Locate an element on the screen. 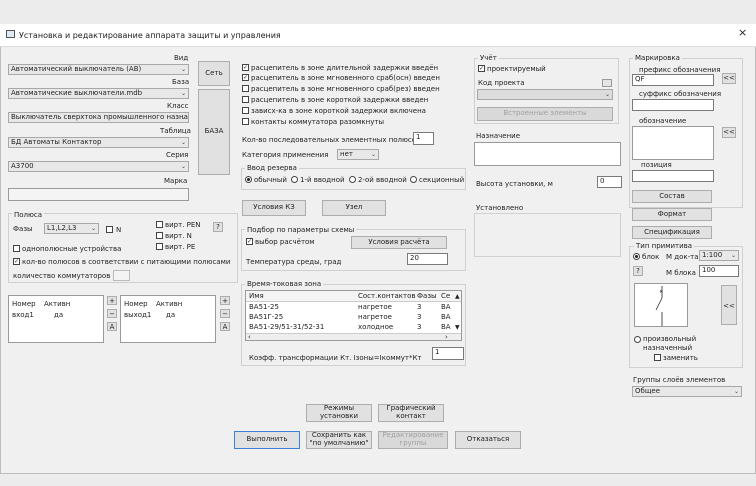  check-instant-main: ✓ is located at coordinates (245, 77).